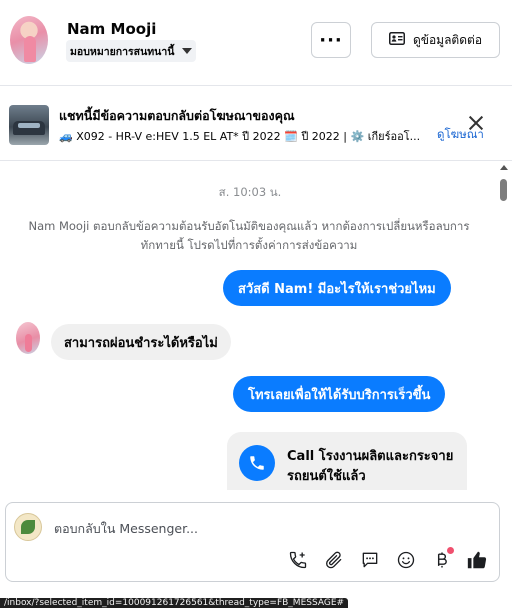 This screenshot has width=512, height=608. What do you see at coordinates (460, 135) in the screenshot?
I see `view-ad-link: ดูโฆษณา` at bounding box center [460, 135].